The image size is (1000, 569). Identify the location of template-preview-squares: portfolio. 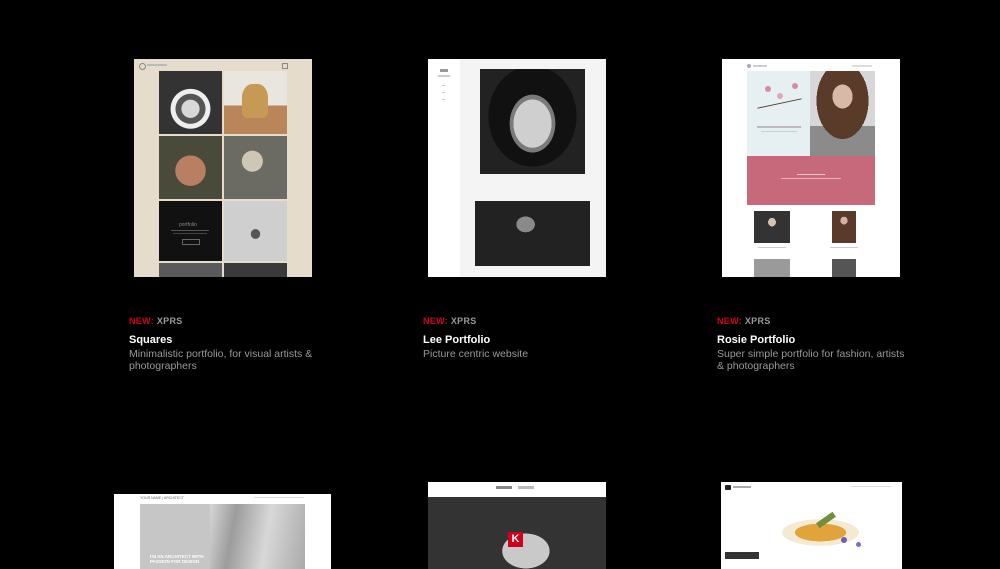
(223, 168).